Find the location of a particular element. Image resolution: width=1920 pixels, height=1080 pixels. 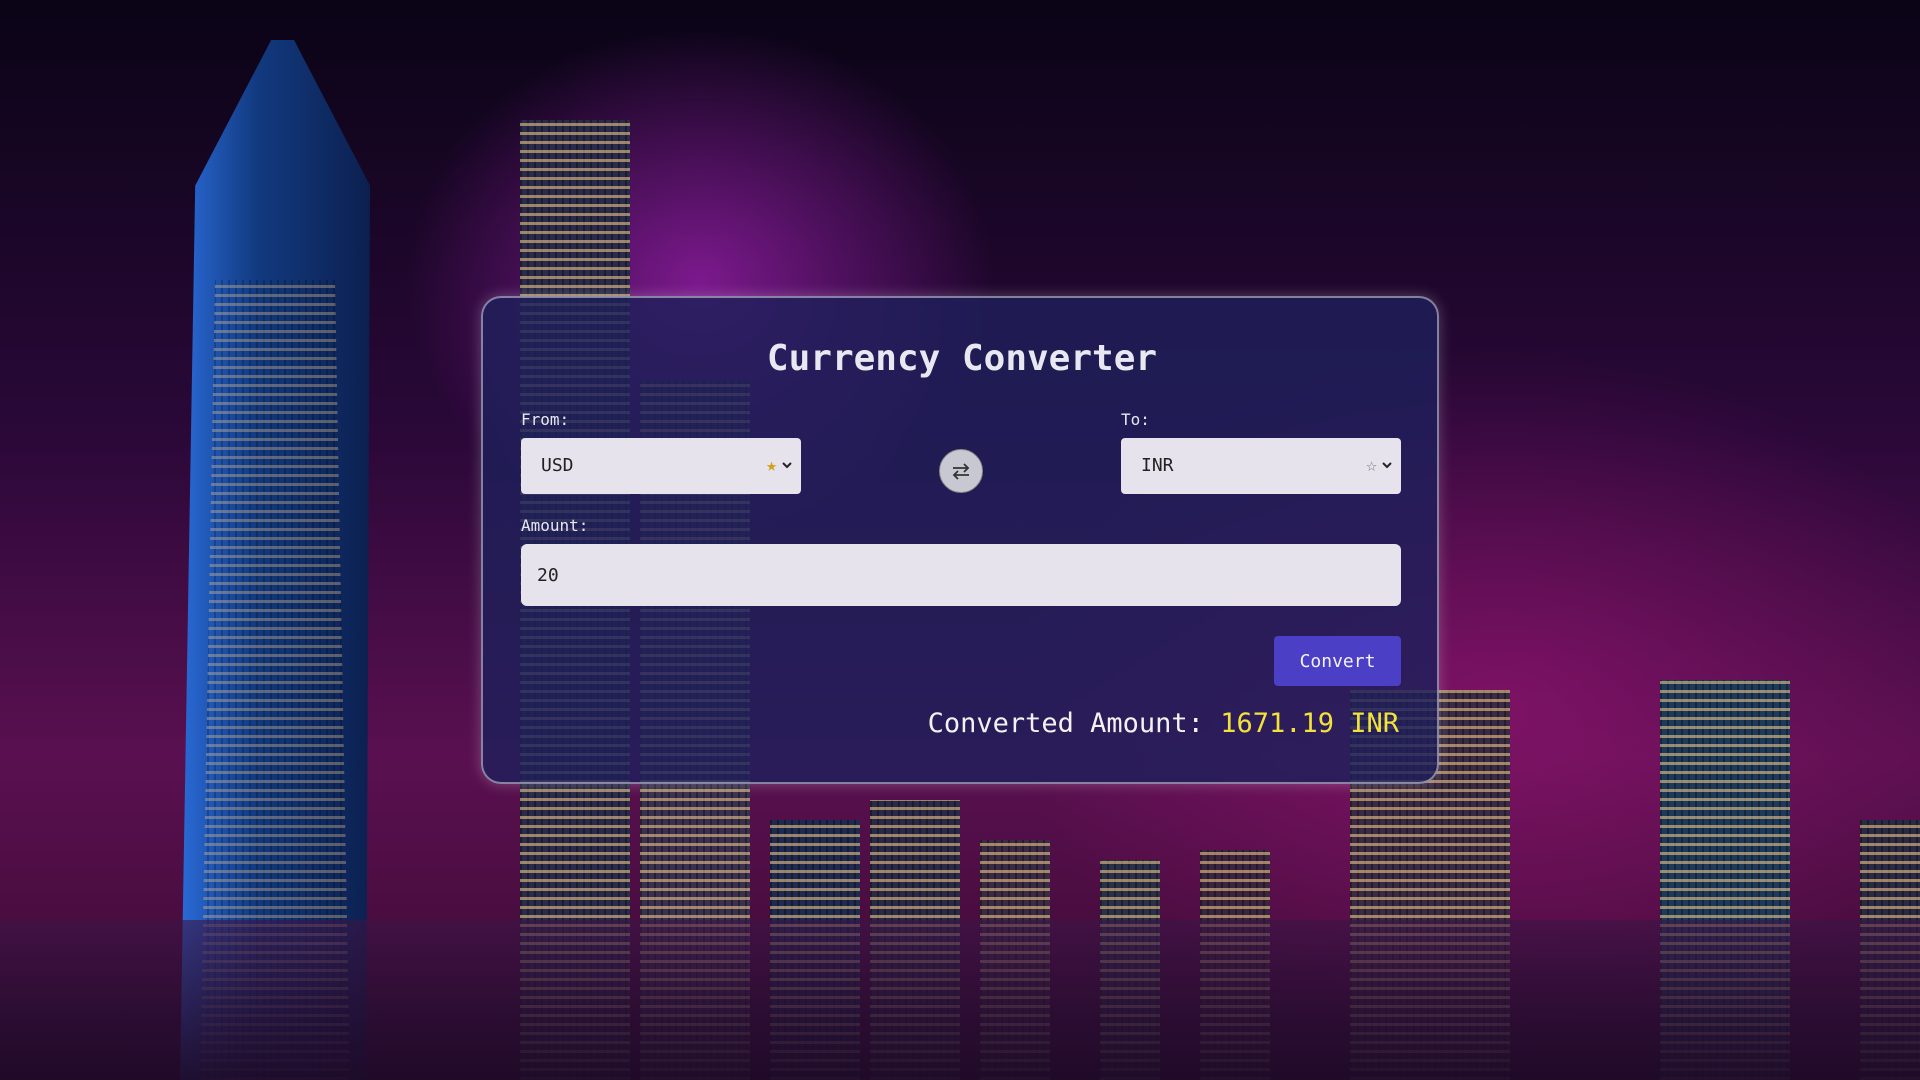

from-label: From: is located at coordinates (545, 419).